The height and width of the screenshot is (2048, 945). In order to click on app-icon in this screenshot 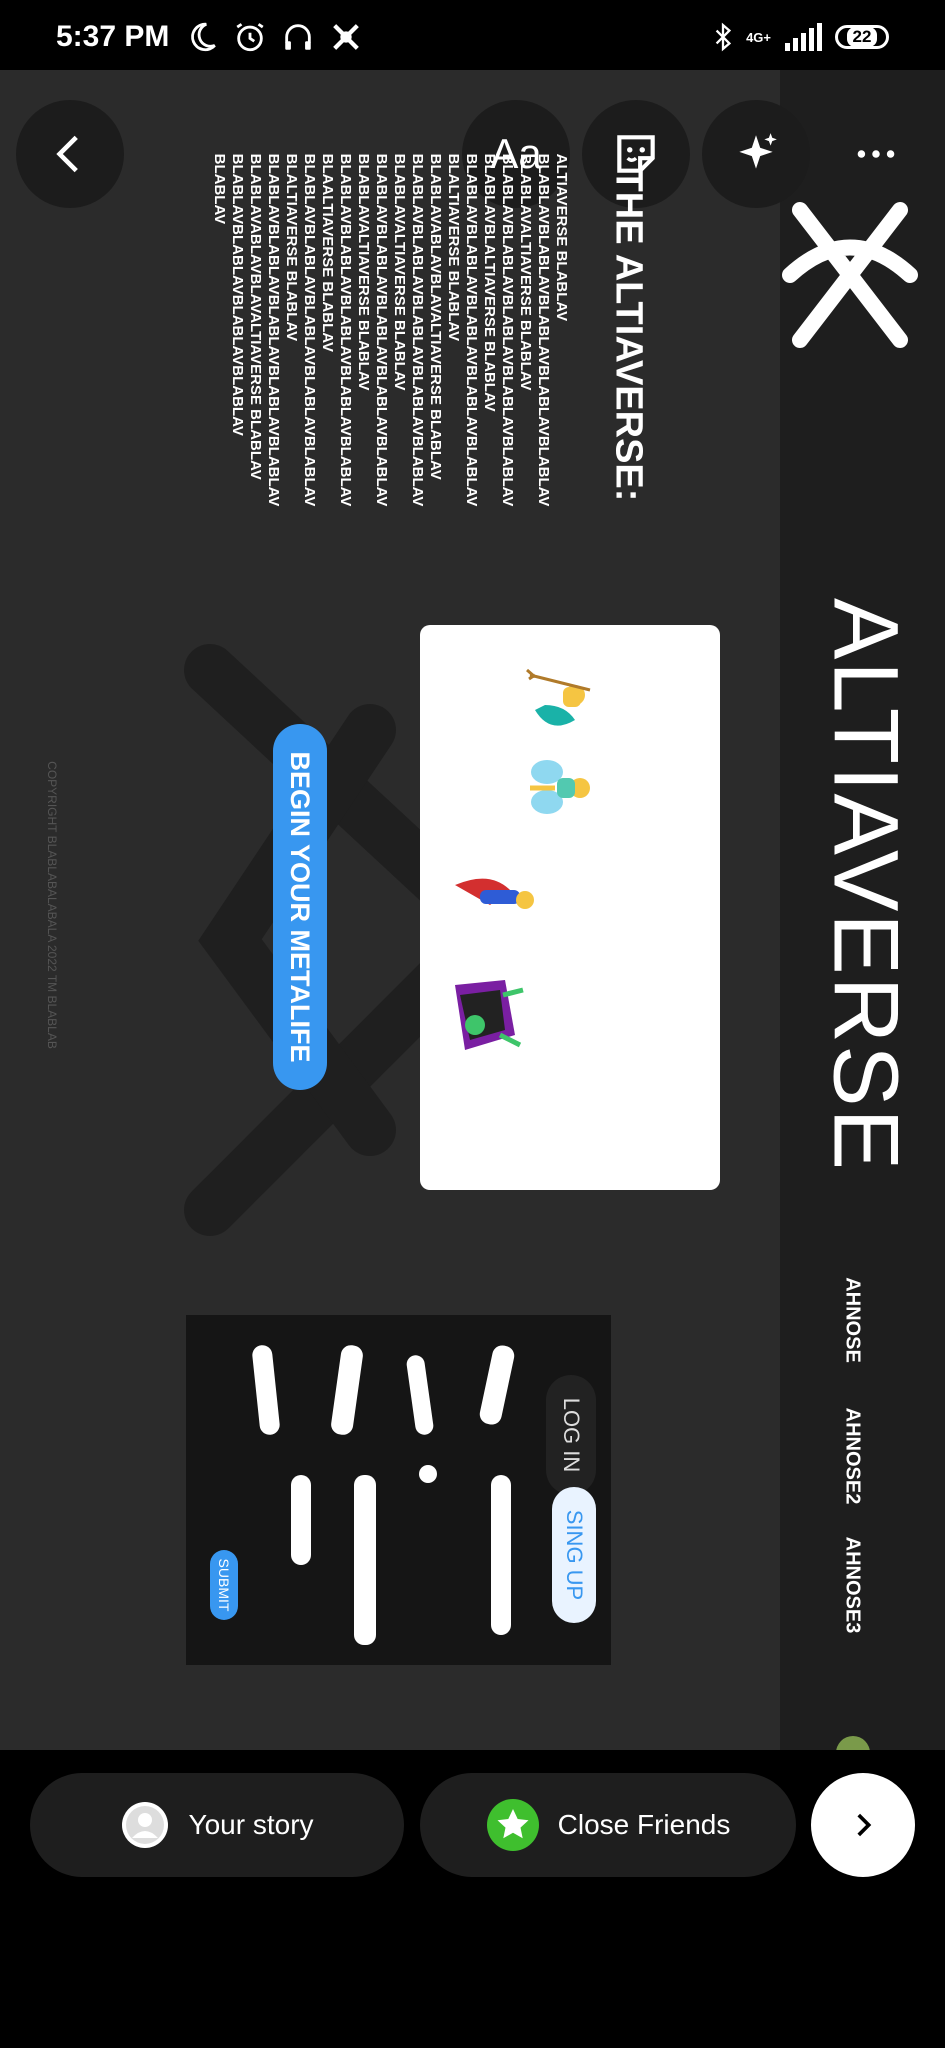, I will do `click(346, 37)`.